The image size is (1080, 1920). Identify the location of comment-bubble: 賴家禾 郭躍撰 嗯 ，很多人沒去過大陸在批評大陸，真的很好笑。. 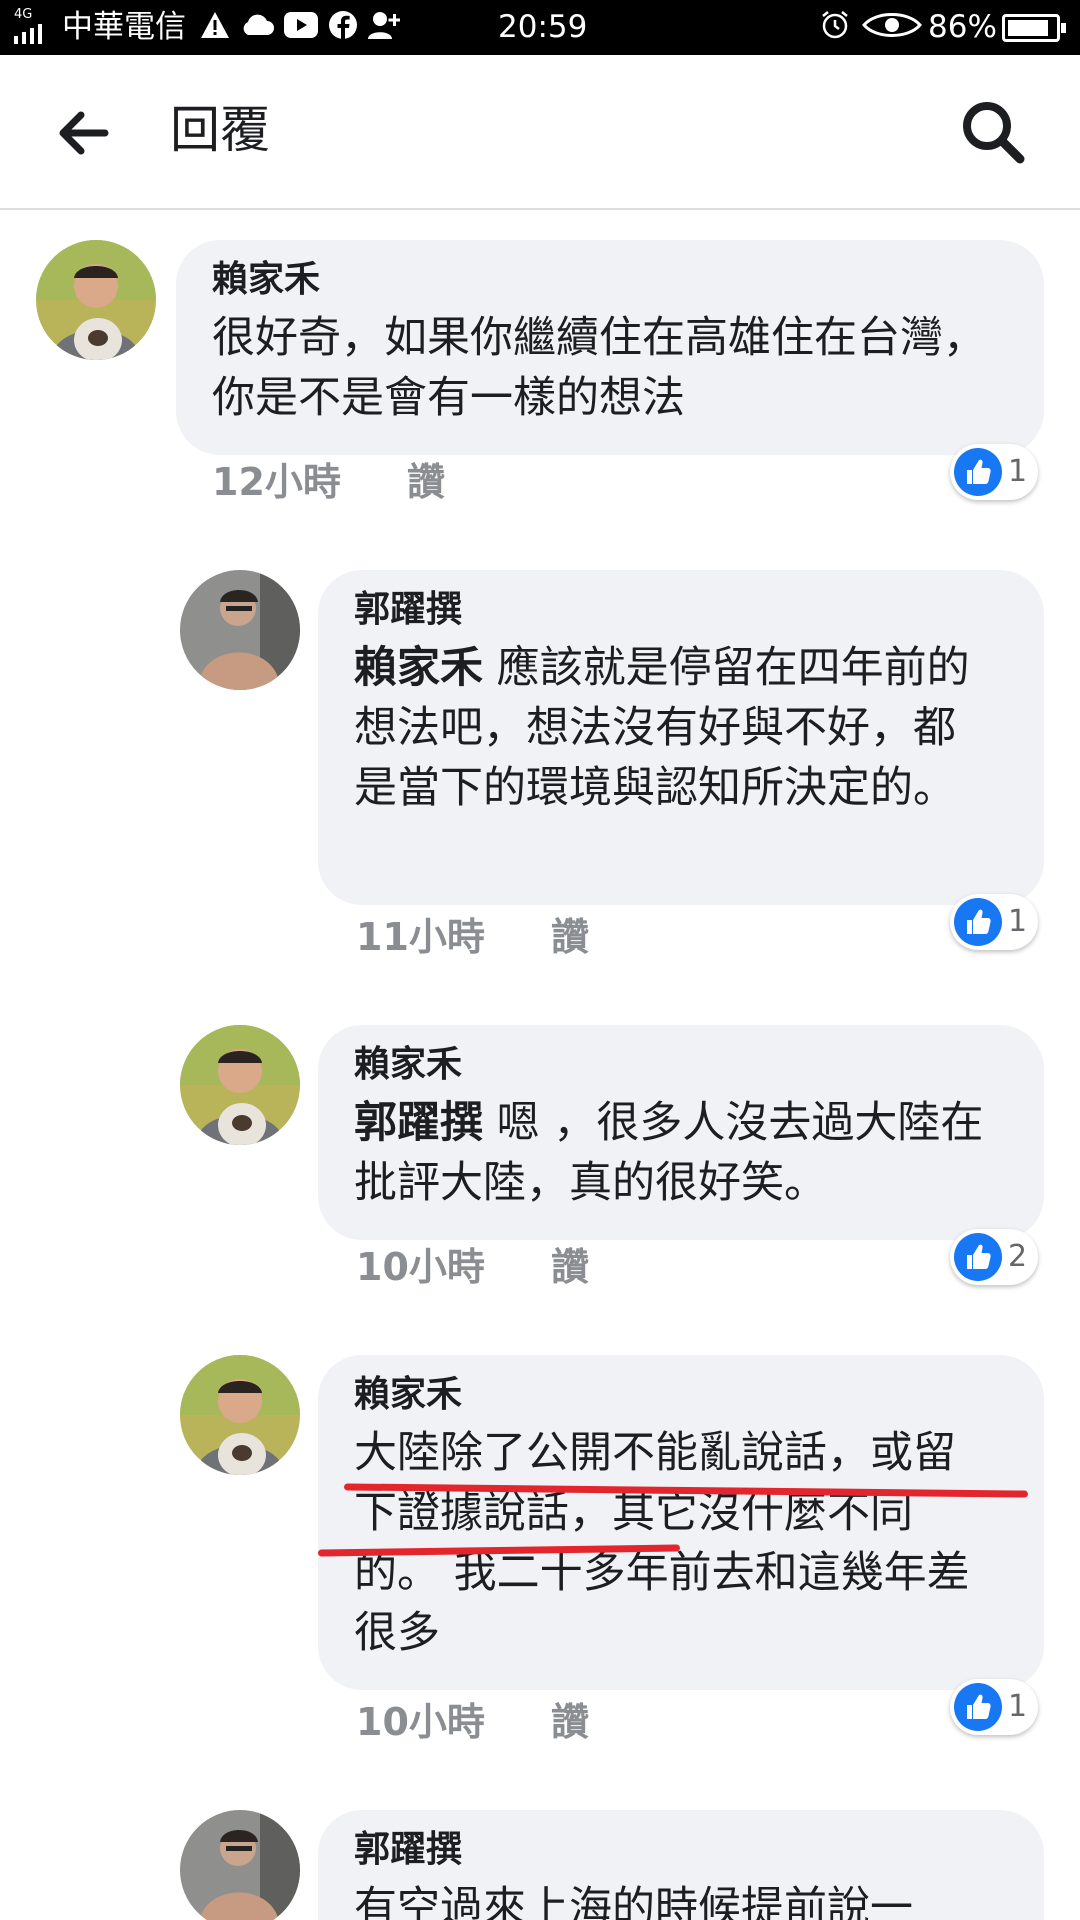
(681, 1132).